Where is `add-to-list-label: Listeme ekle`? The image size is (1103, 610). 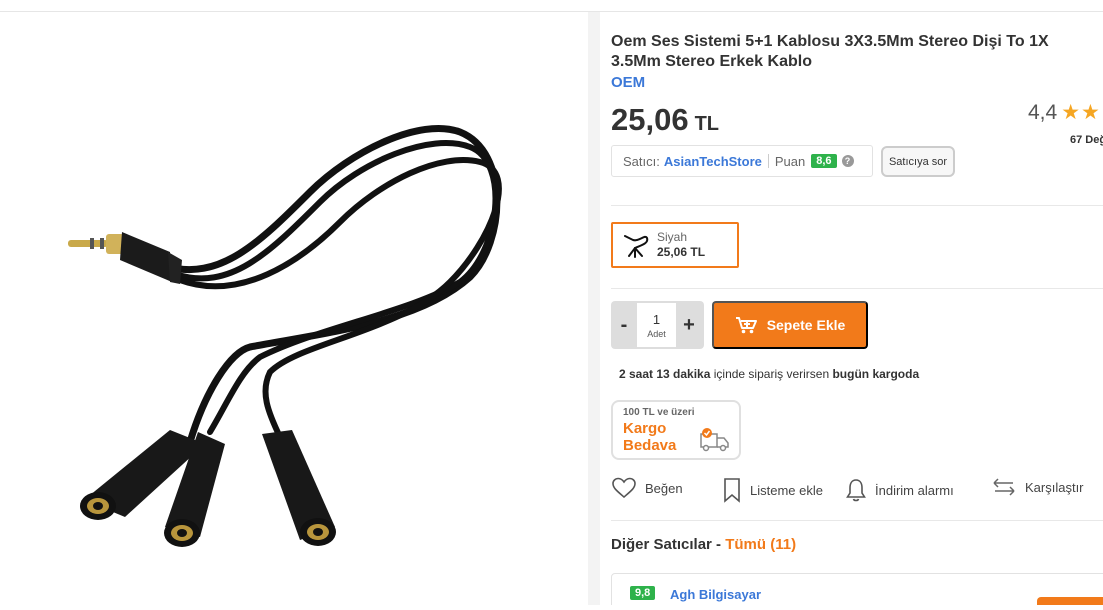 add-to-list-label: Listeme ekle is located at coordinates (786, 490).